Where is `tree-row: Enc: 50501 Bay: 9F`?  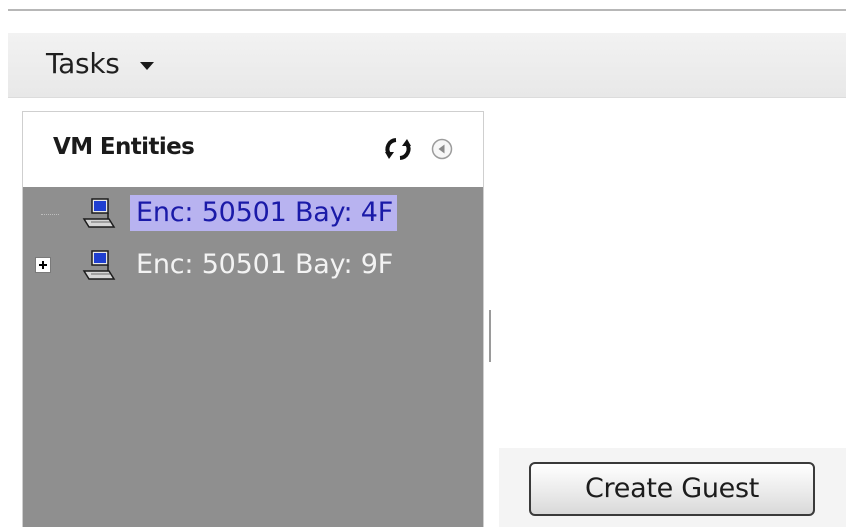 tree-row: Enc: 50501 Bay: 9F is located at coordinates (253, 265).